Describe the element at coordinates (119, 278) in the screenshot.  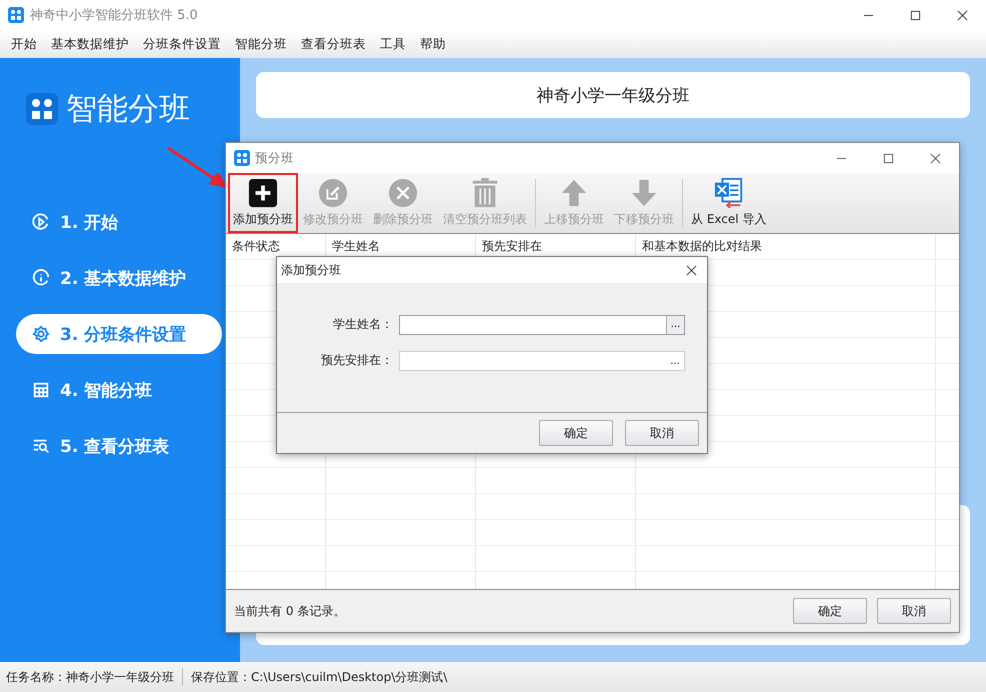
I see `sidebar-item: 2. 基本数据维护` at that location.